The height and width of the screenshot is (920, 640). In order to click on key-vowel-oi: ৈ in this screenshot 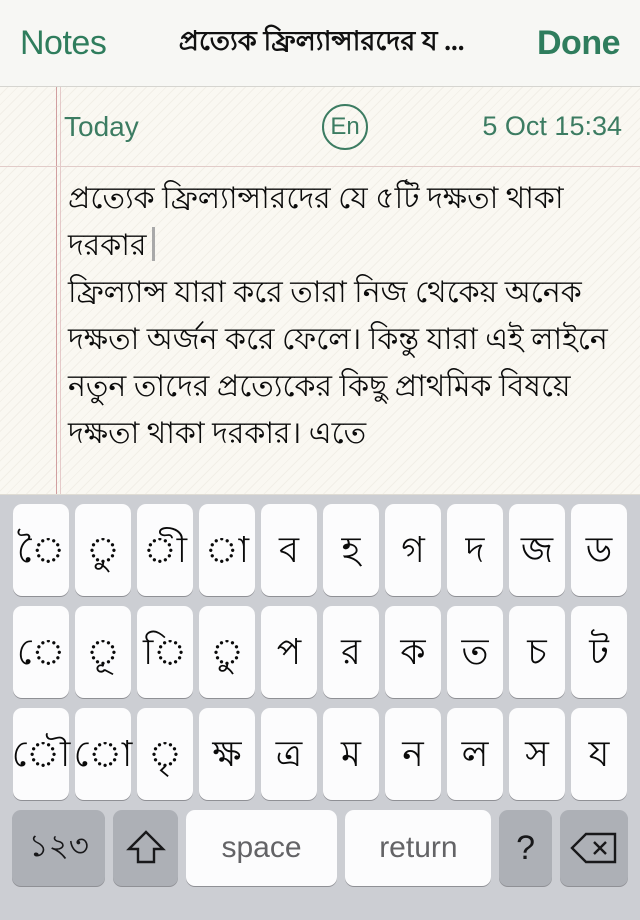, I will do `click(41, 550)`.